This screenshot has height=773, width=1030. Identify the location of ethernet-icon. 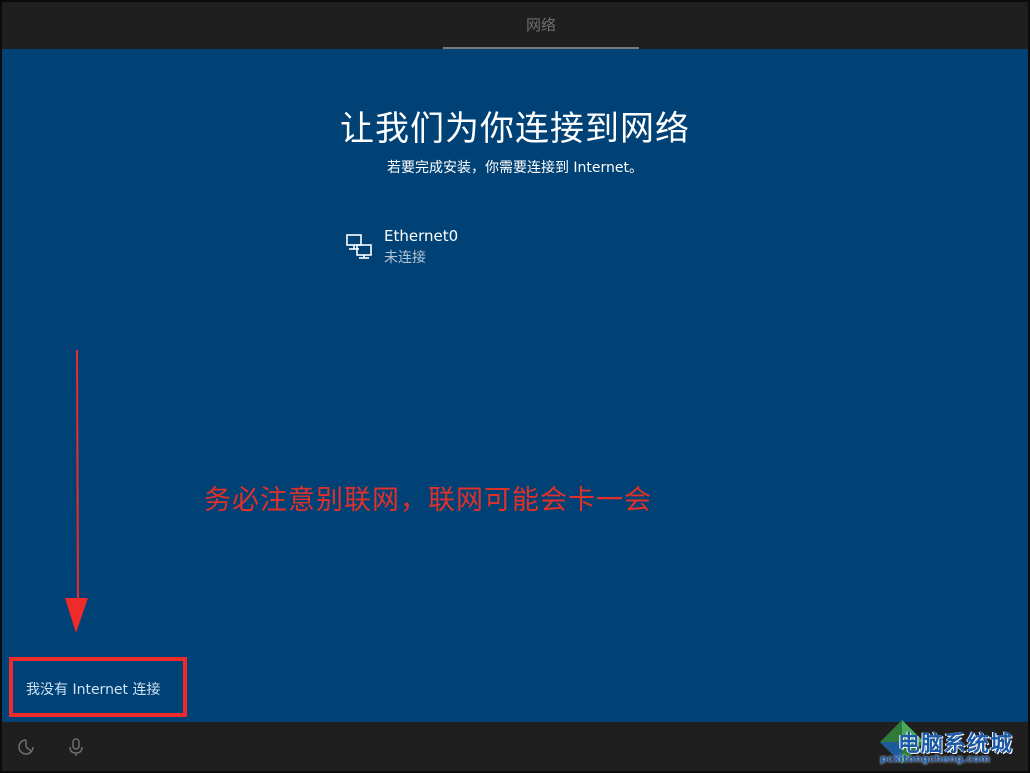
(359, 246).